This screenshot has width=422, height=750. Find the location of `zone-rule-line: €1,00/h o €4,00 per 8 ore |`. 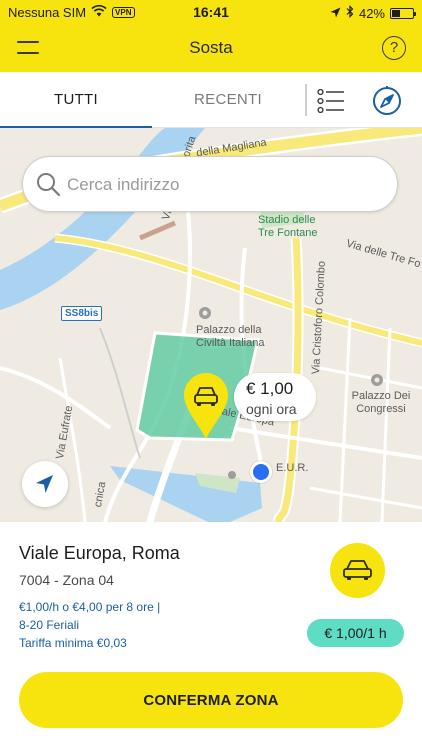

zone-rule-line: €1,00/h o €4,00 per 8 ore | is located at coordinates (90, 607).